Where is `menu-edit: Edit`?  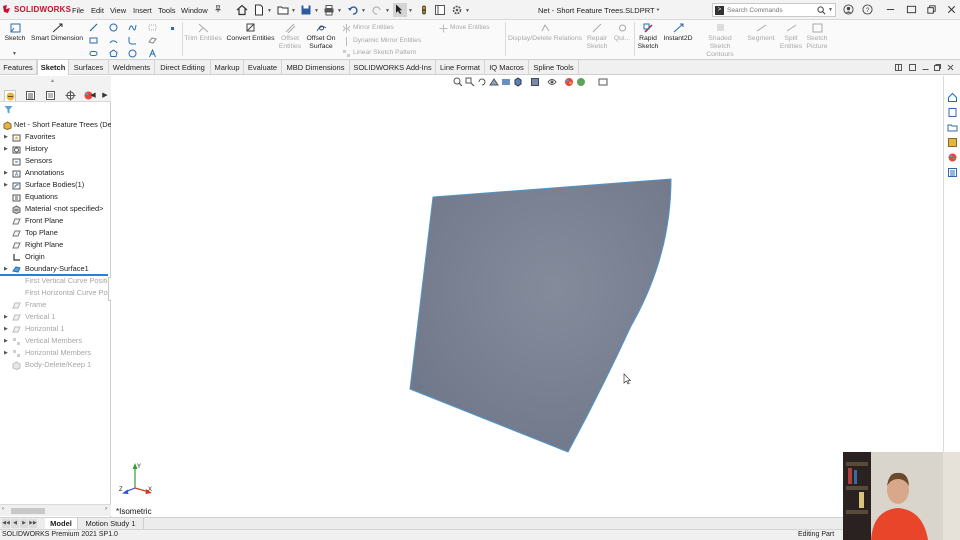
menu-edit: Edit is located at coordinates (97, 10).